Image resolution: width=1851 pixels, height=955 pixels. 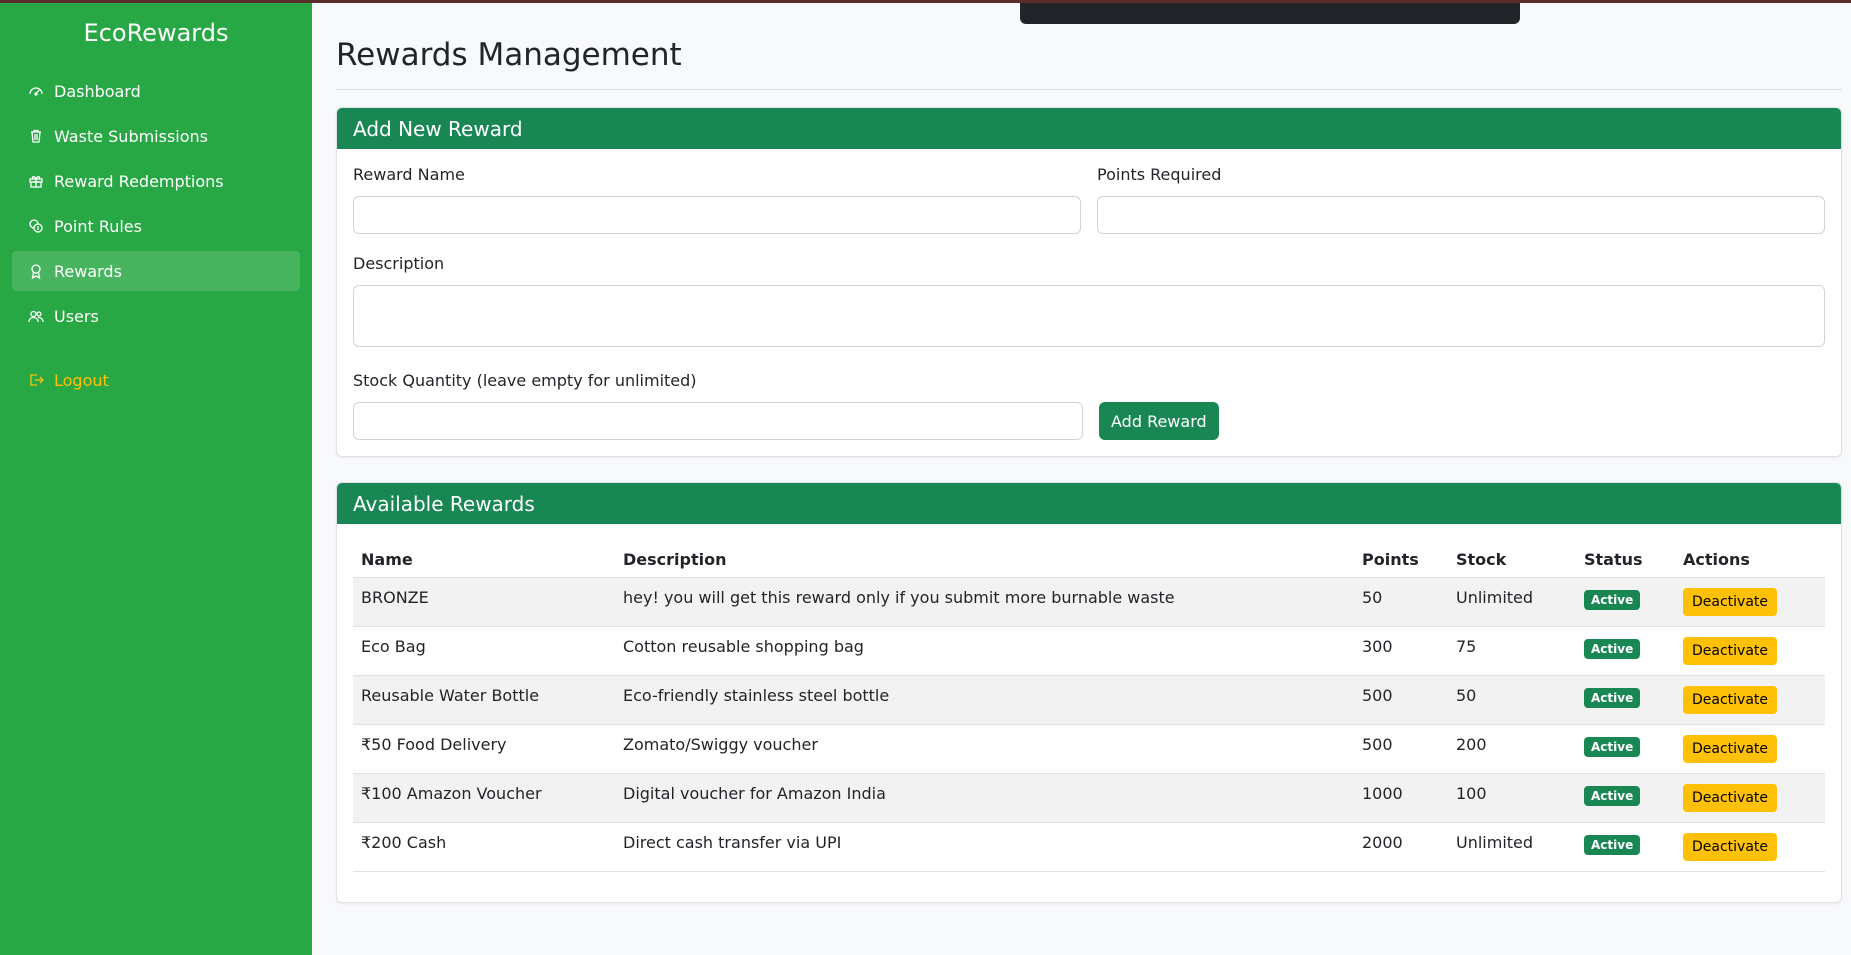 What do you see at coordinates (1512, 651) in the screenshot?
I see `reward-stock-cell: 75` at bounding box center [1512, 651].